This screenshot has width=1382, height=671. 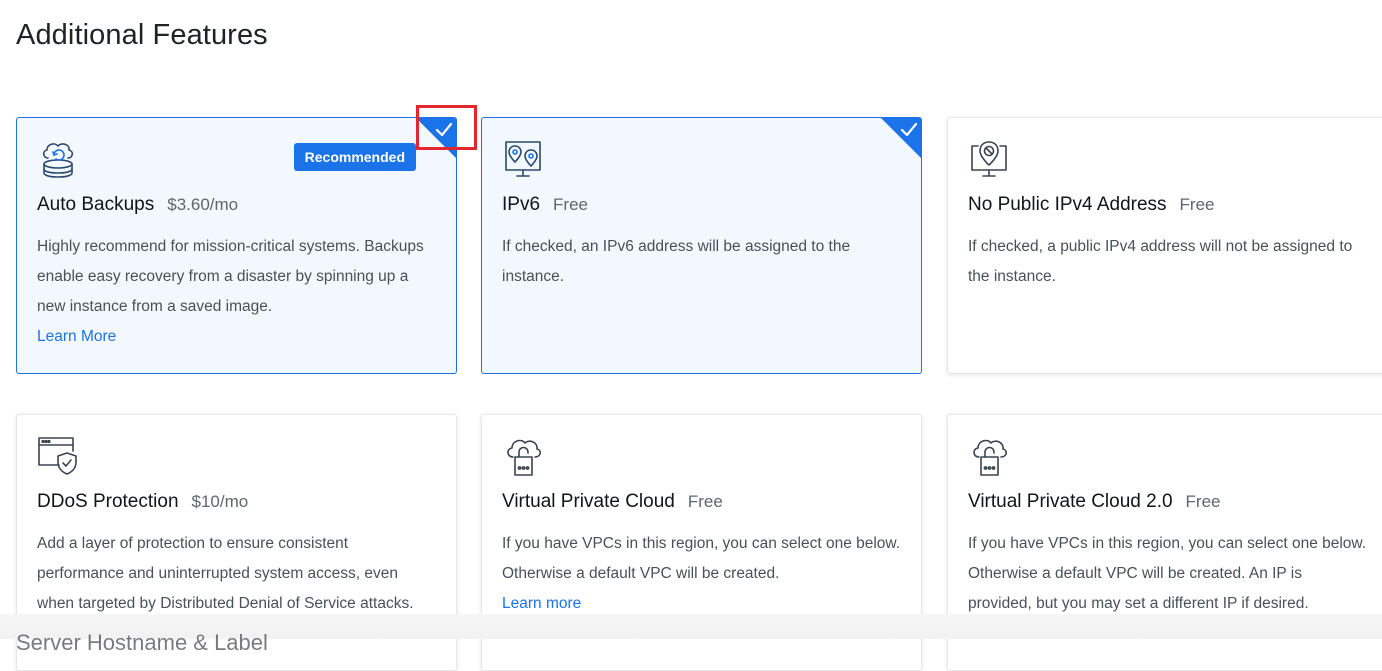 What do you see at coordinates (220, 501) in the screenshot?
I see `feature-price: $10/mo` at bounding box center [220, 501].